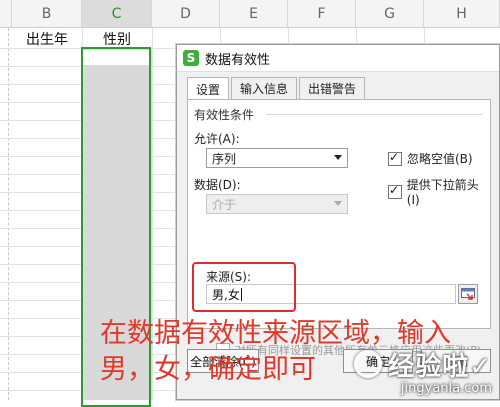 The width and height of the screenshot is (500, 407). I want to click on watermark-domain: jingyanla.com, so click(446, 388).